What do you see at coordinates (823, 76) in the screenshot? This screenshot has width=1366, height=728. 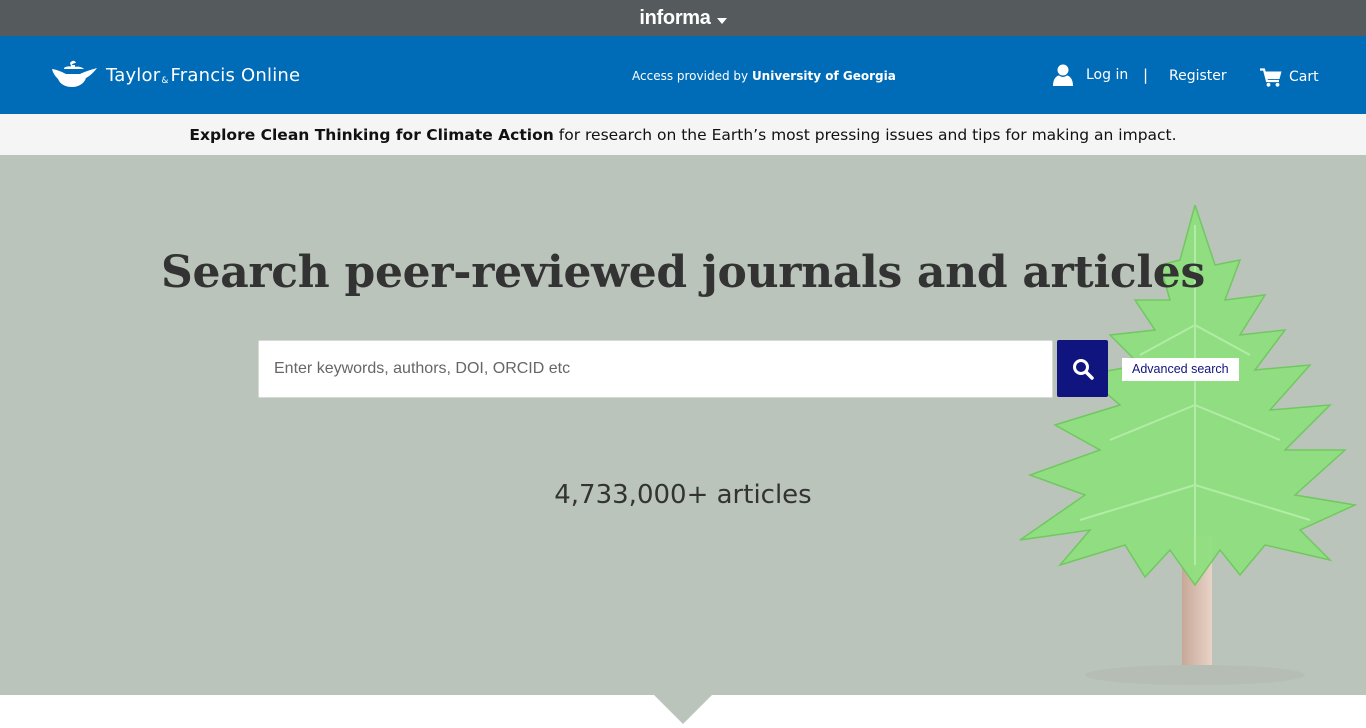 I see `access-institution: University of Georgia` at bounding box center [823, 76].